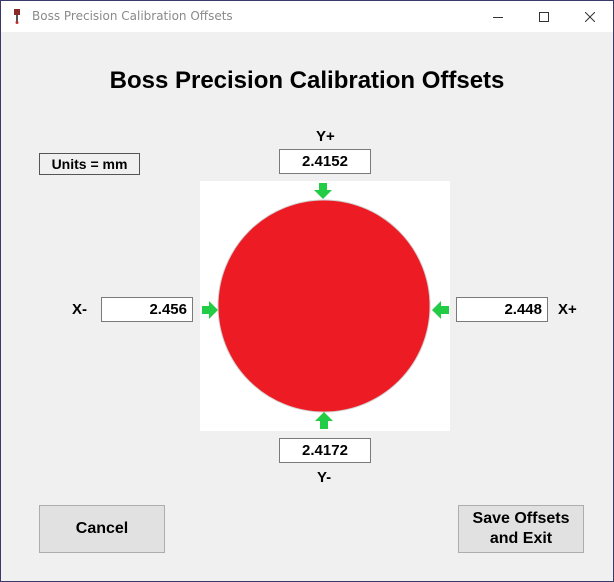 The image size is (614, 582). I want to click on arrow-left-icon, so click(440, 310).